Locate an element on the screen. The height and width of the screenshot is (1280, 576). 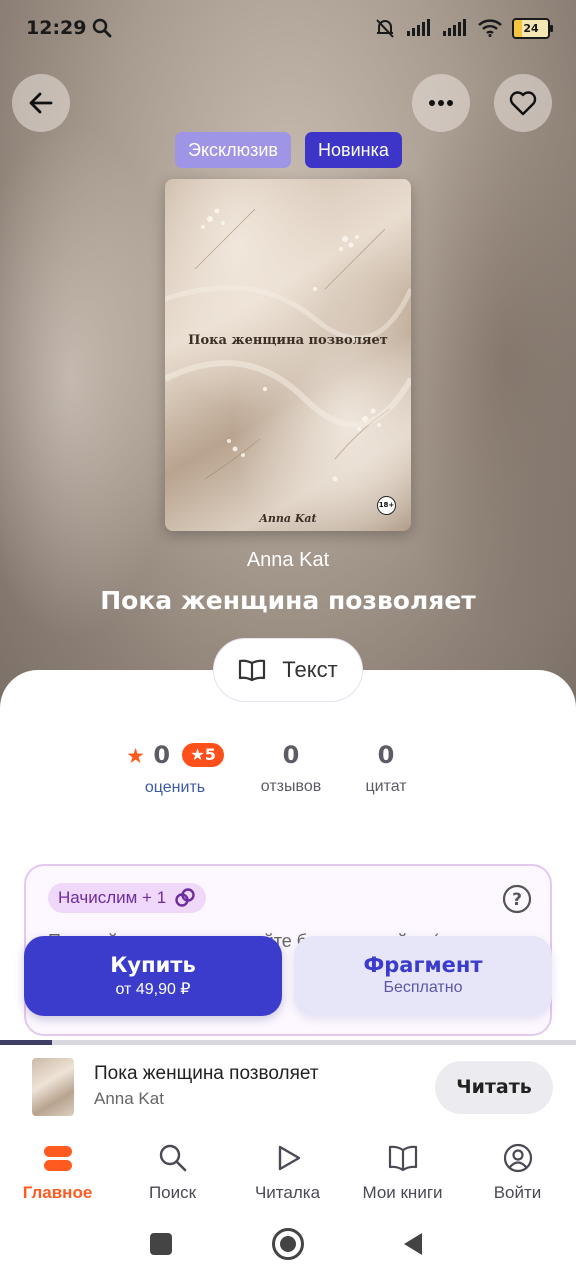
reviews-stat: 0 отзывов is located at coordinates (291, 767).